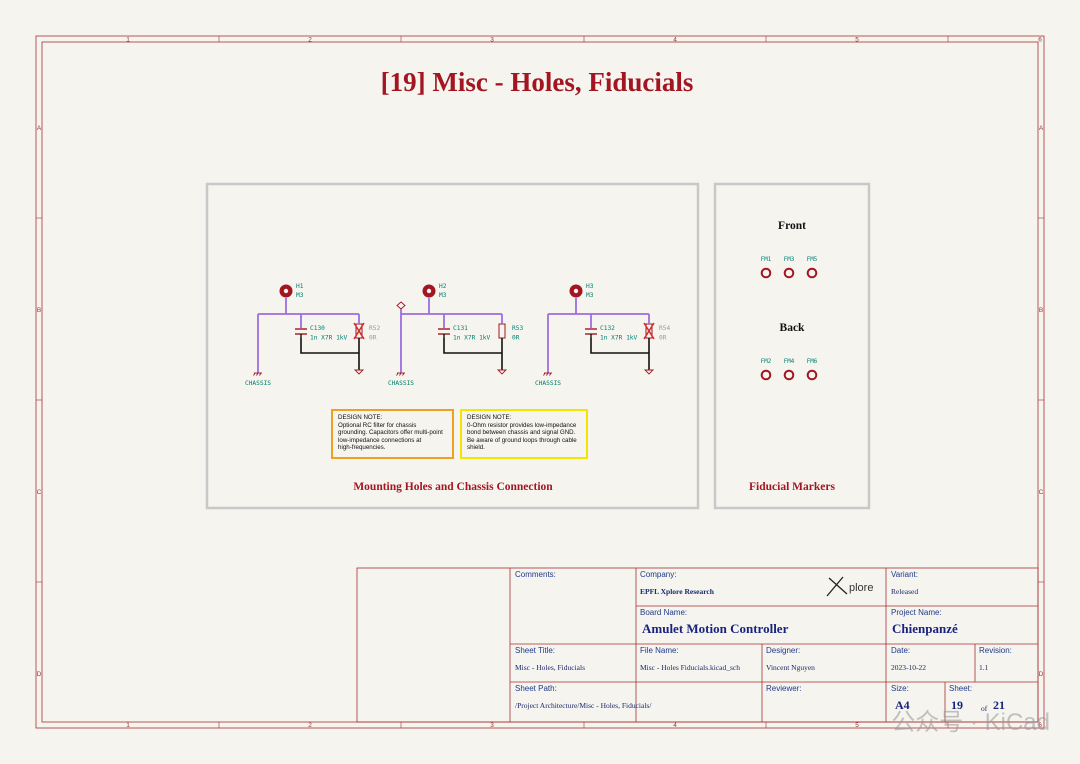  What do you see at coordinates (330, 354) in the screenshot?
I see `gnd-wire` at bounding box center [330, 354].